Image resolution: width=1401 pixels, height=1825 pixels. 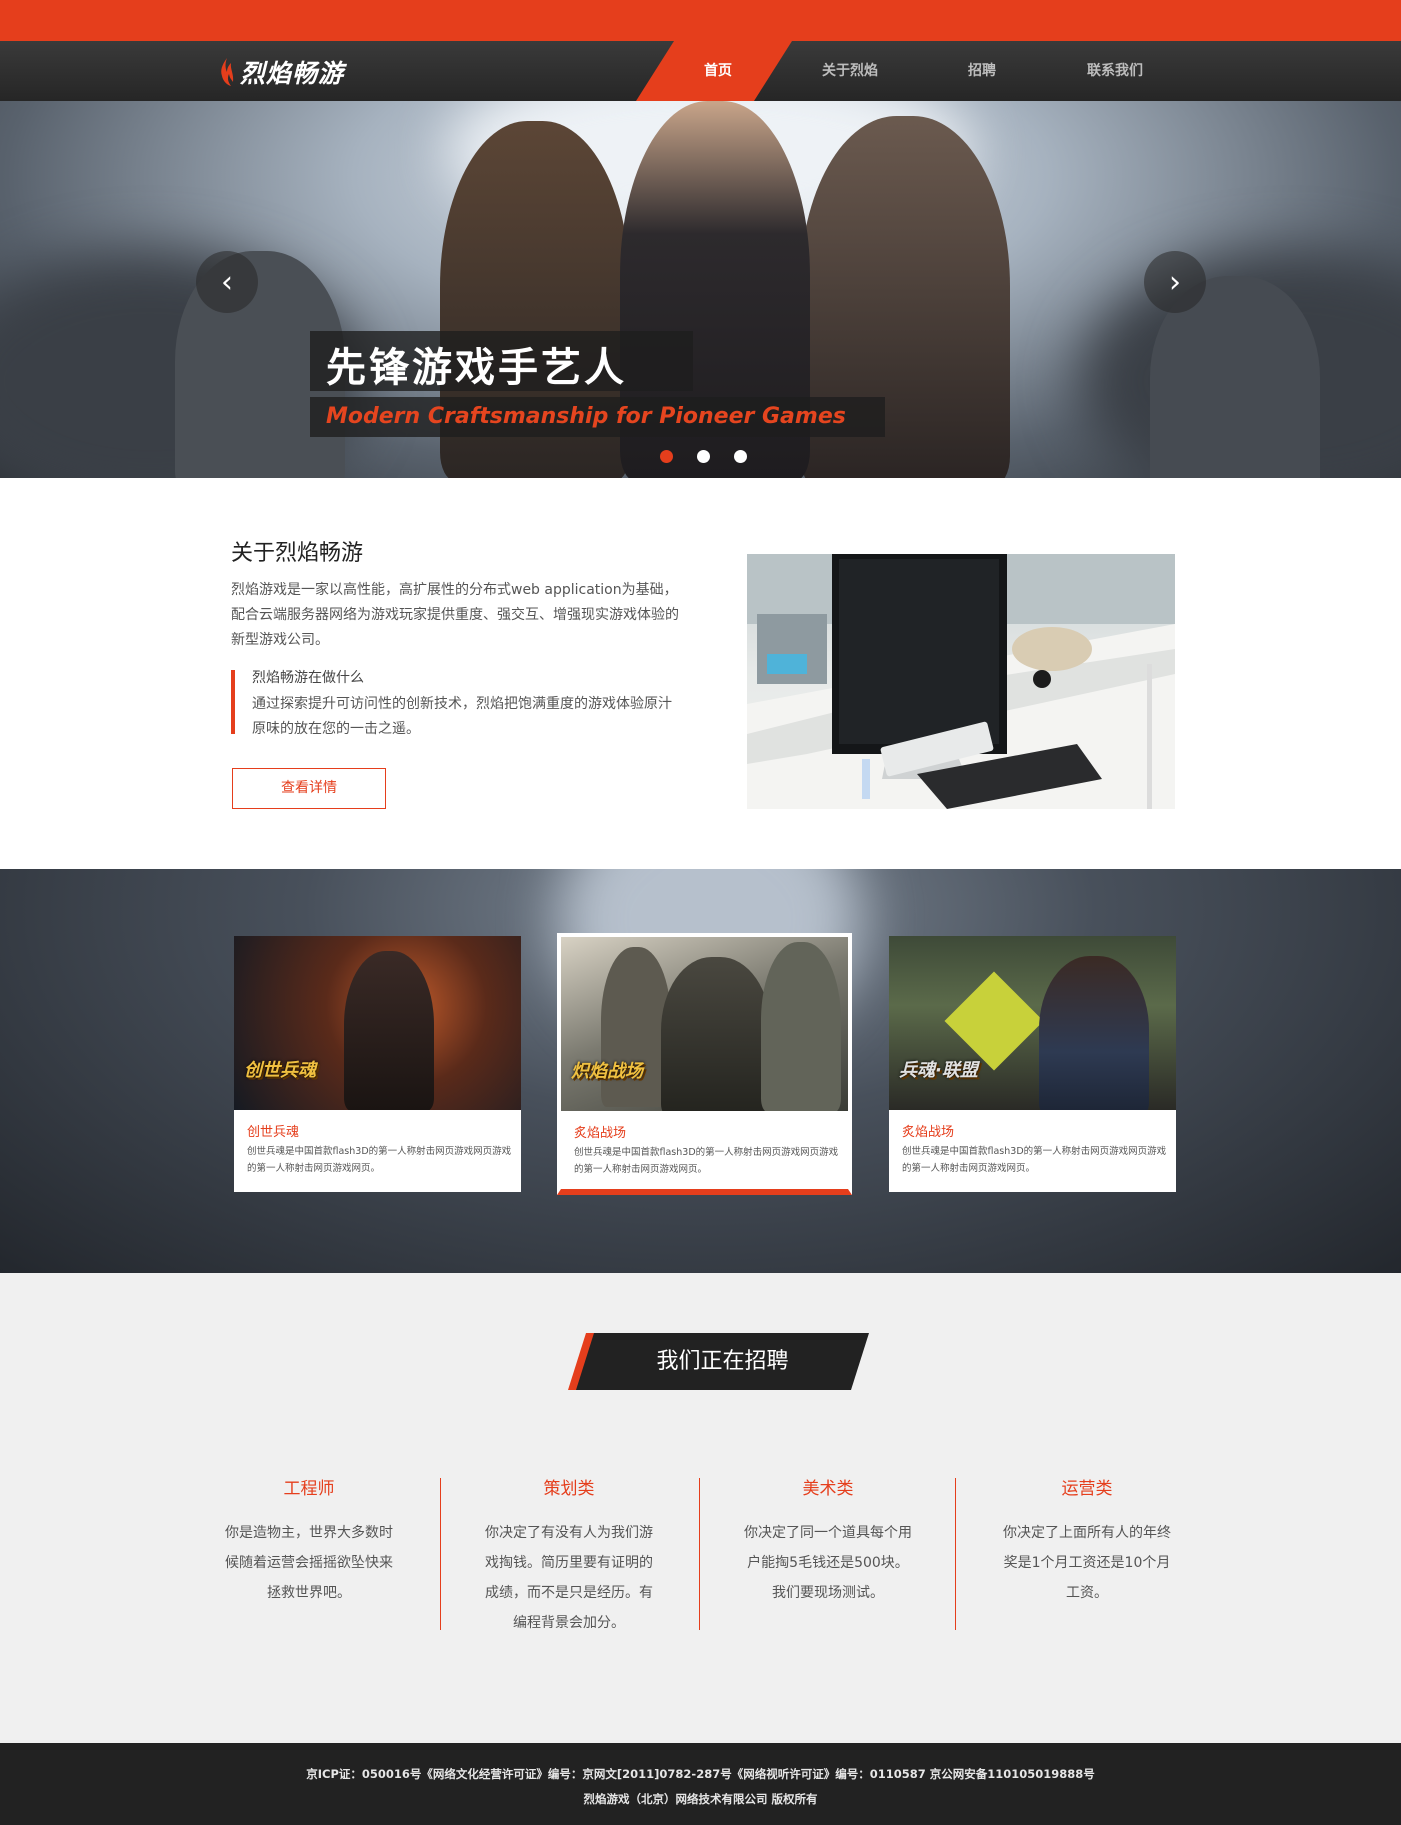 I want to click on recruit-title: 我们正在招聘, so click(x=722, y=1361).